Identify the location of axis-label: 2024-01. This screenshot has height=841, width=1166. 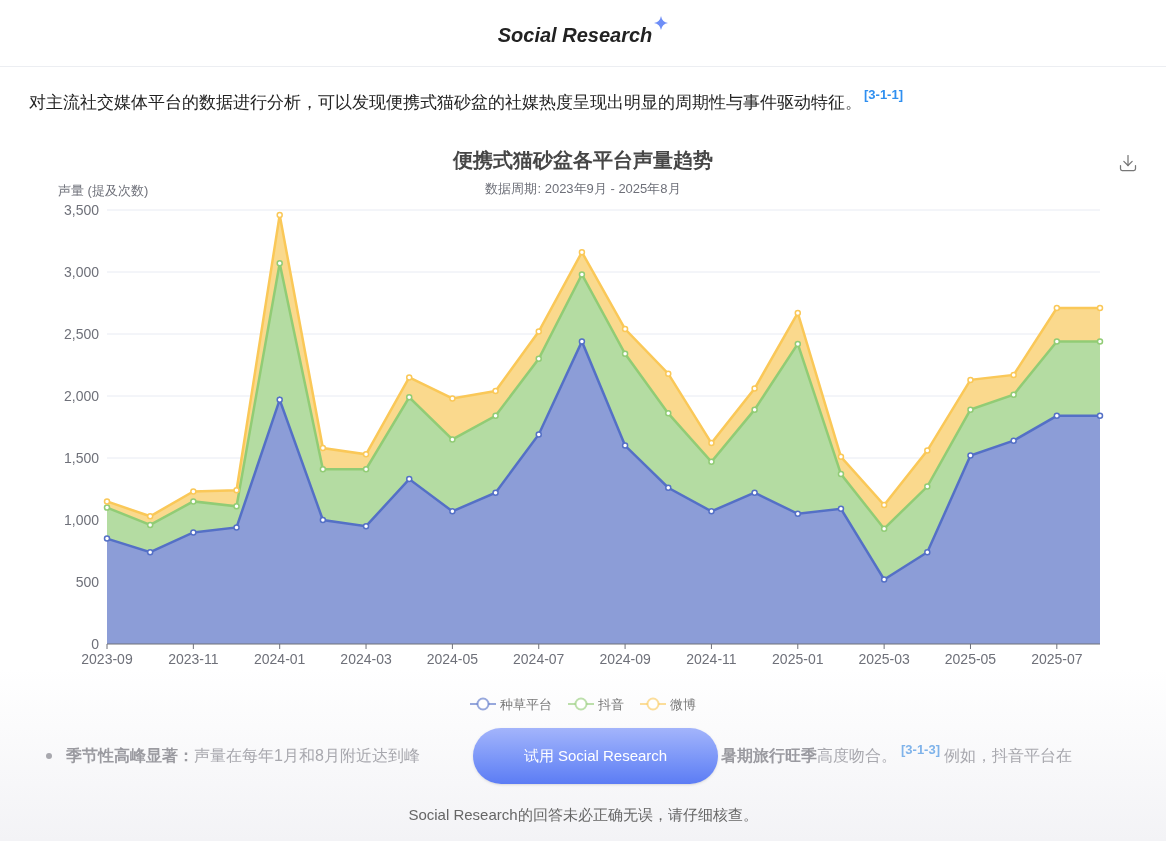
(280, 658).